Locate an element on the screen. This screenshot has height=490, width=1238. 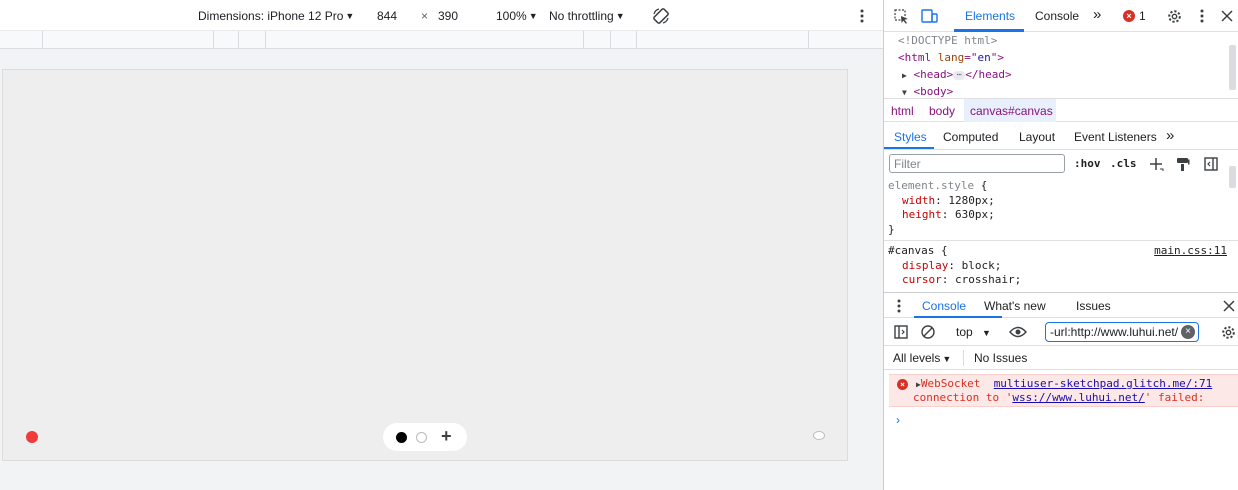
breadcrumb-canvas: canvas#canvas is located at coordinates (1011, 111).